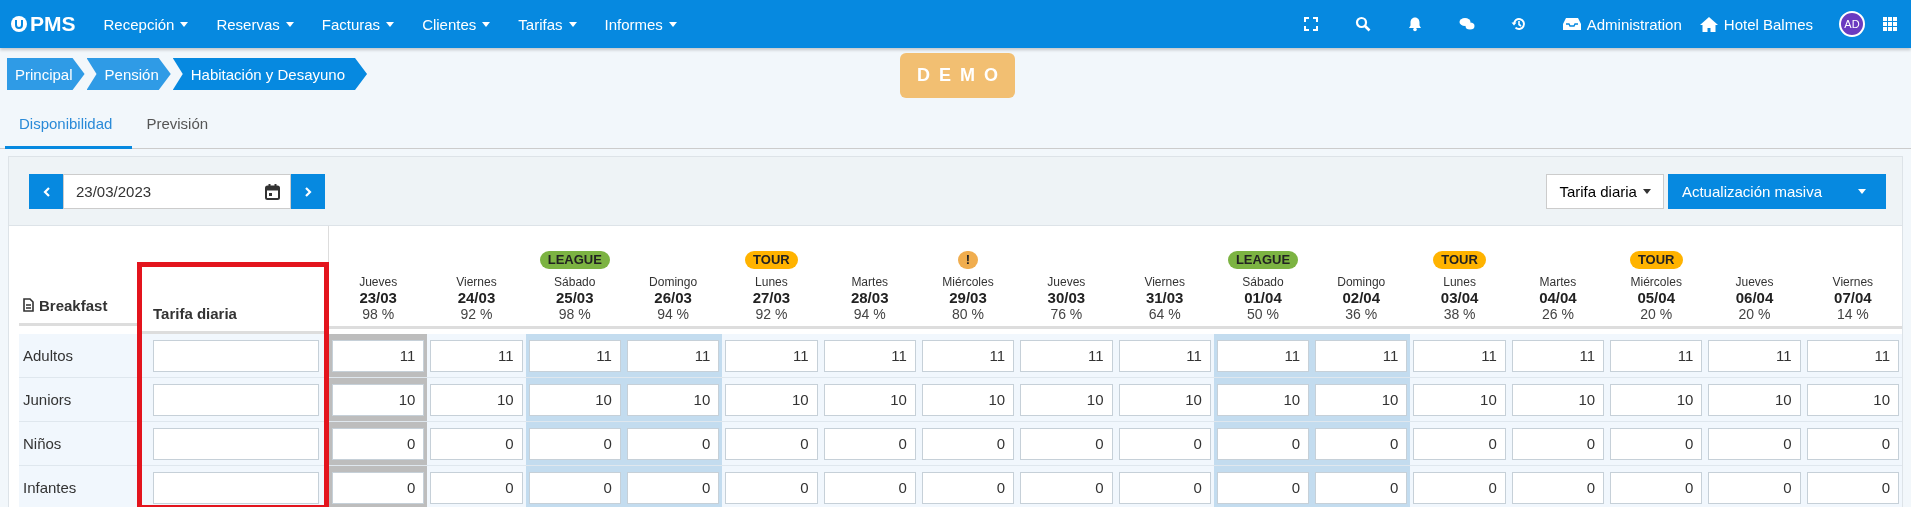 The width and height of the screenshot is (1911, 507). Describe the element at coordinates (180, 124) in the screenshot. I see `tab: Previsión` at that location.